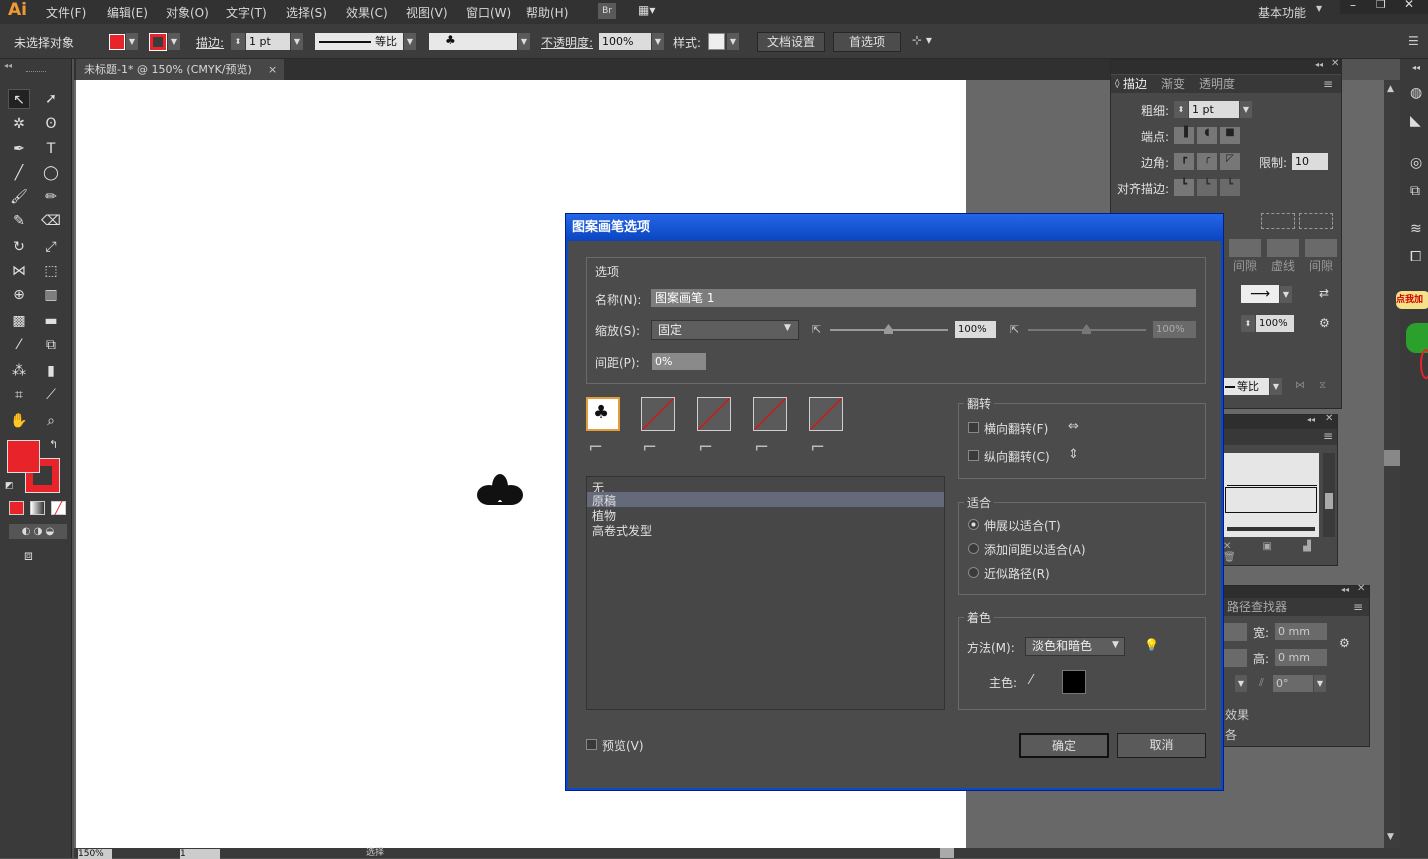 The width and height of the screenshot is (1428, 859). I want to click on arrow-scale-field: 100%, so click(1275, 323).